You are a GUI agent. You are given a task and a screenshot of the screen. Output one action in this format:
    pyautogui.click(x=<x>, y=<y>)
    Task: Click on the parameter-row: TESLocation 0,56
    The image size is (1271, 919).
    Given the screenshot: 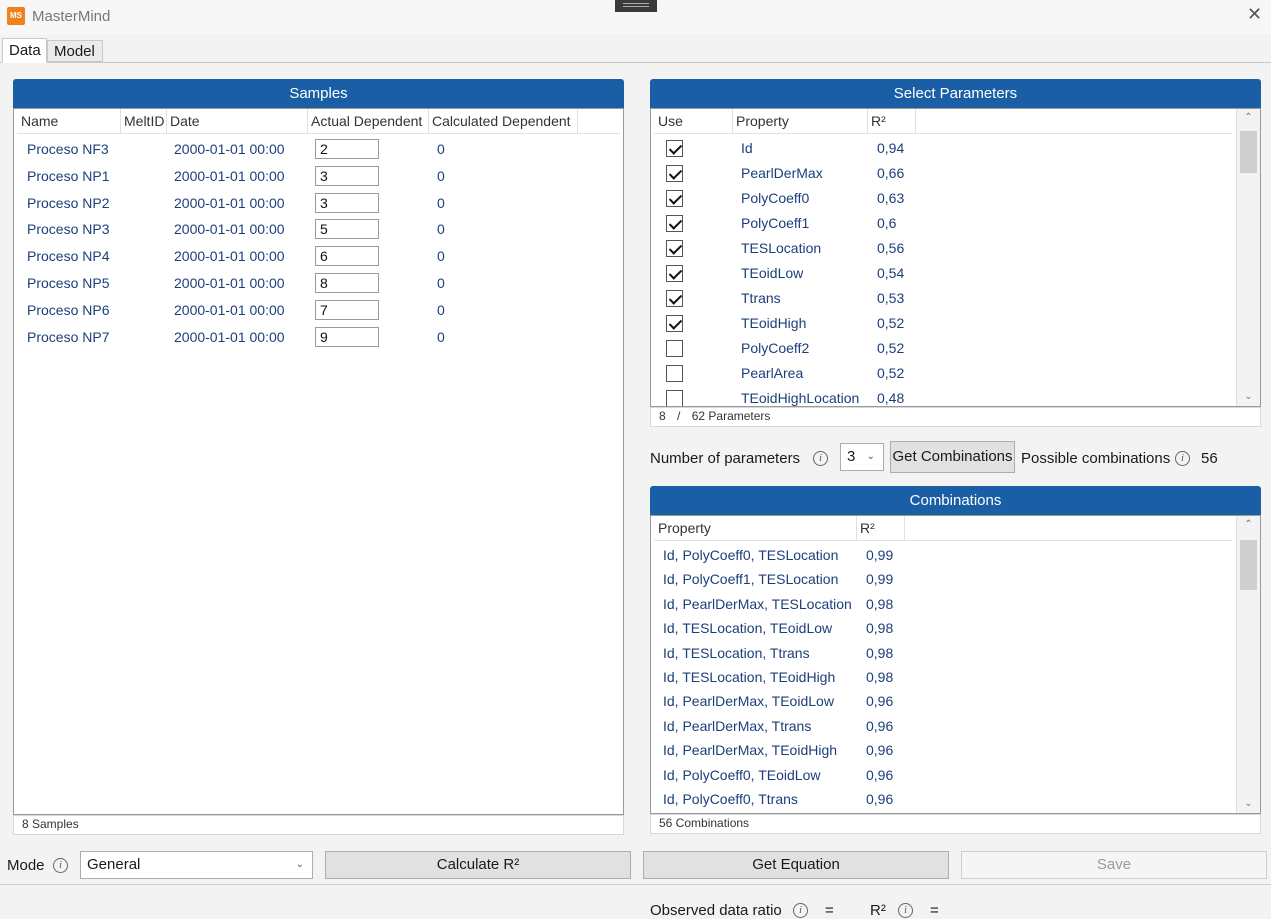 What is the action you would take?
    pyautogui.click(x=955, y=248)
    